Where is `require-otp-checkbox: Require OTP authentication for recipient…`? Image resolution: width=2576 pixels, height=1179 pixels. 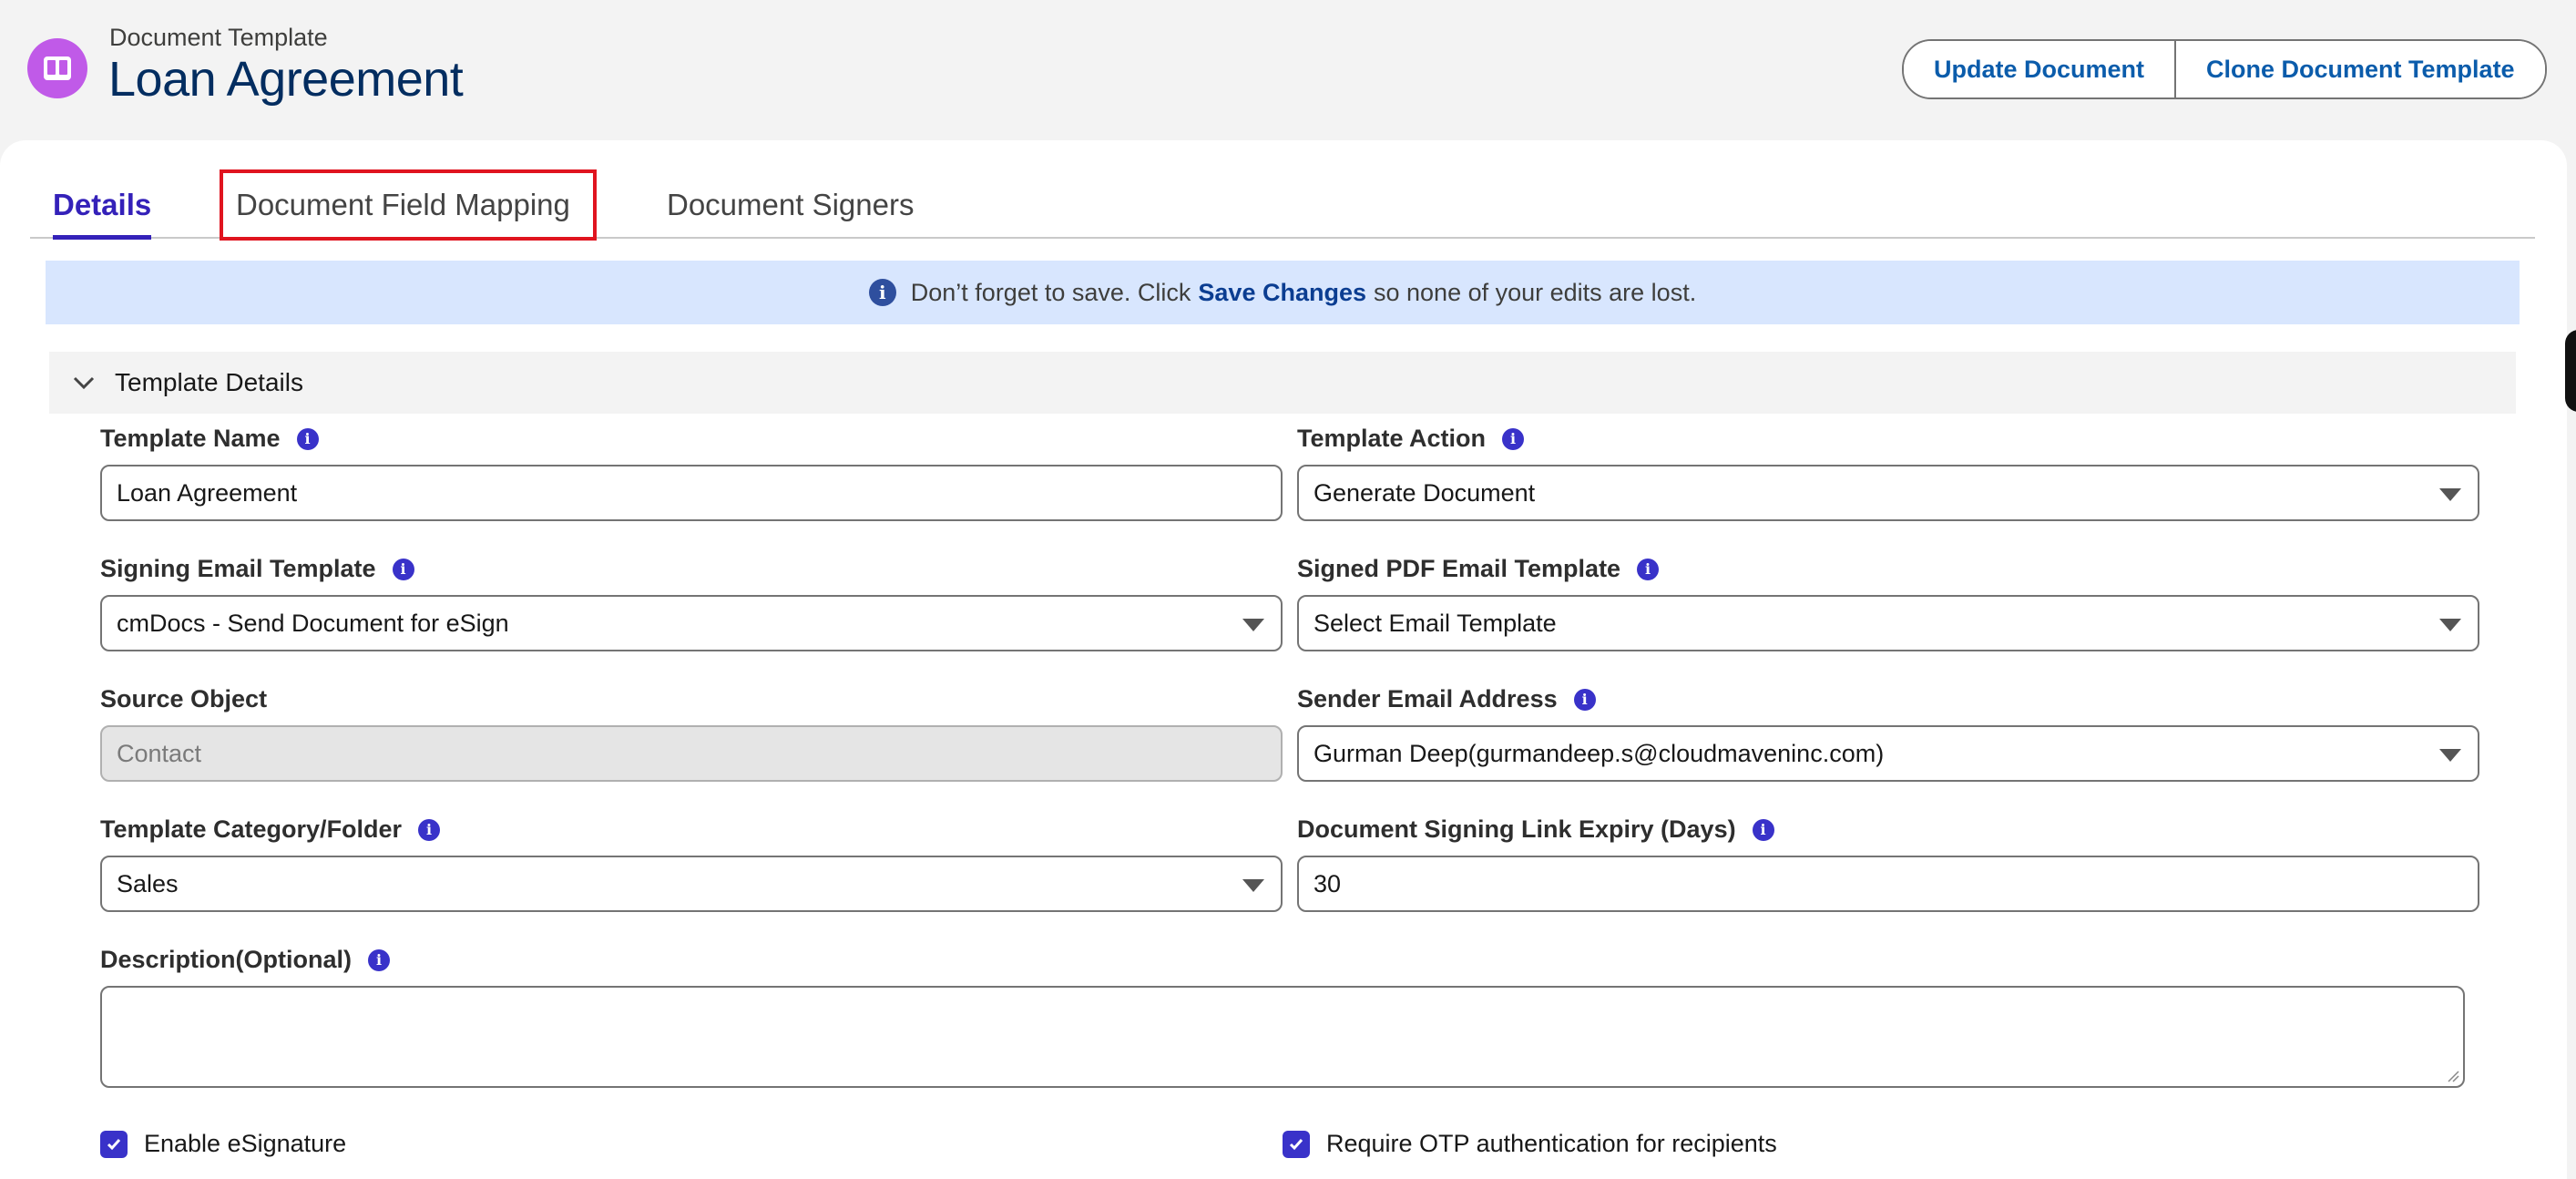 require-otp-checkbox: Require OTP authentication for recipient… is located at coordinates (1530, 1144).